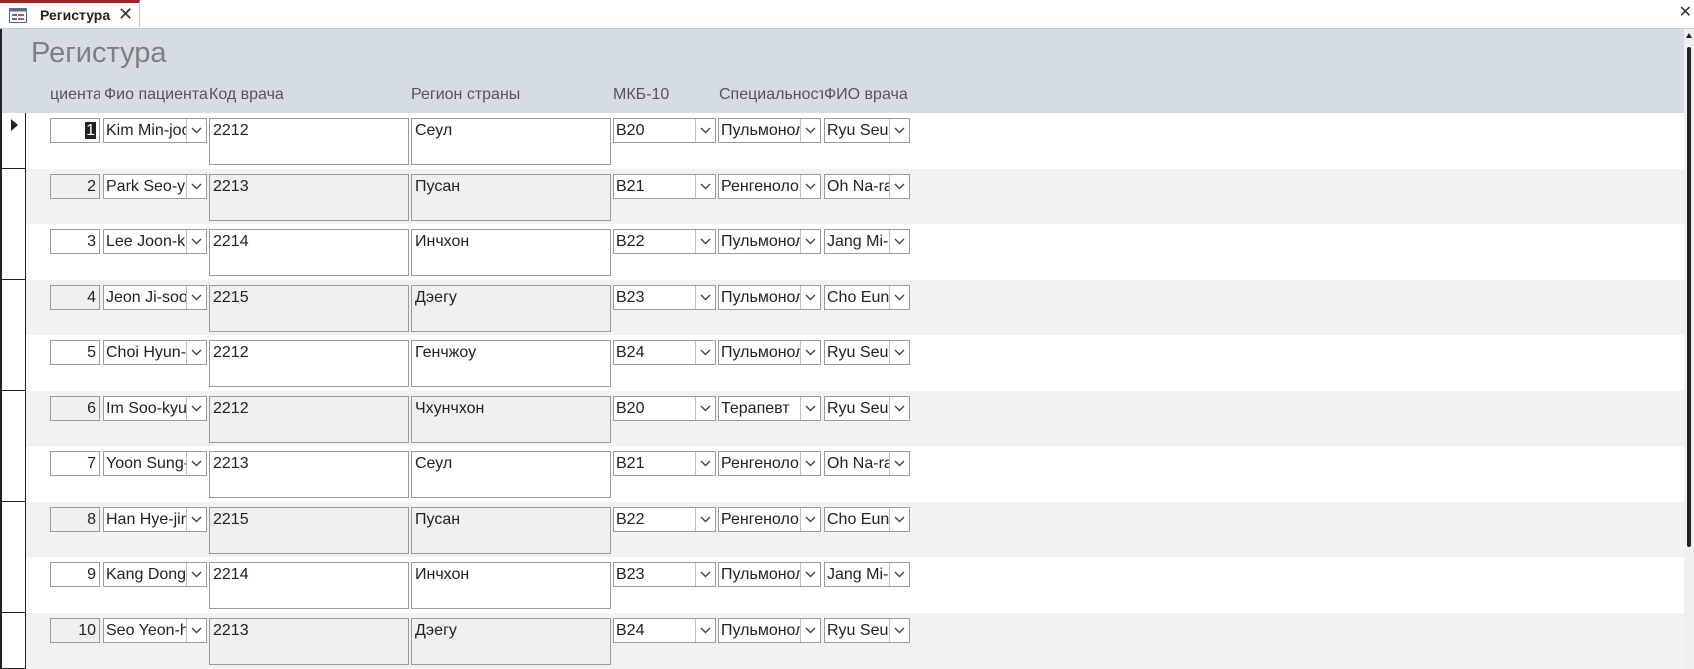  I want to click on patient-id-field: 5, so click(75, 352).